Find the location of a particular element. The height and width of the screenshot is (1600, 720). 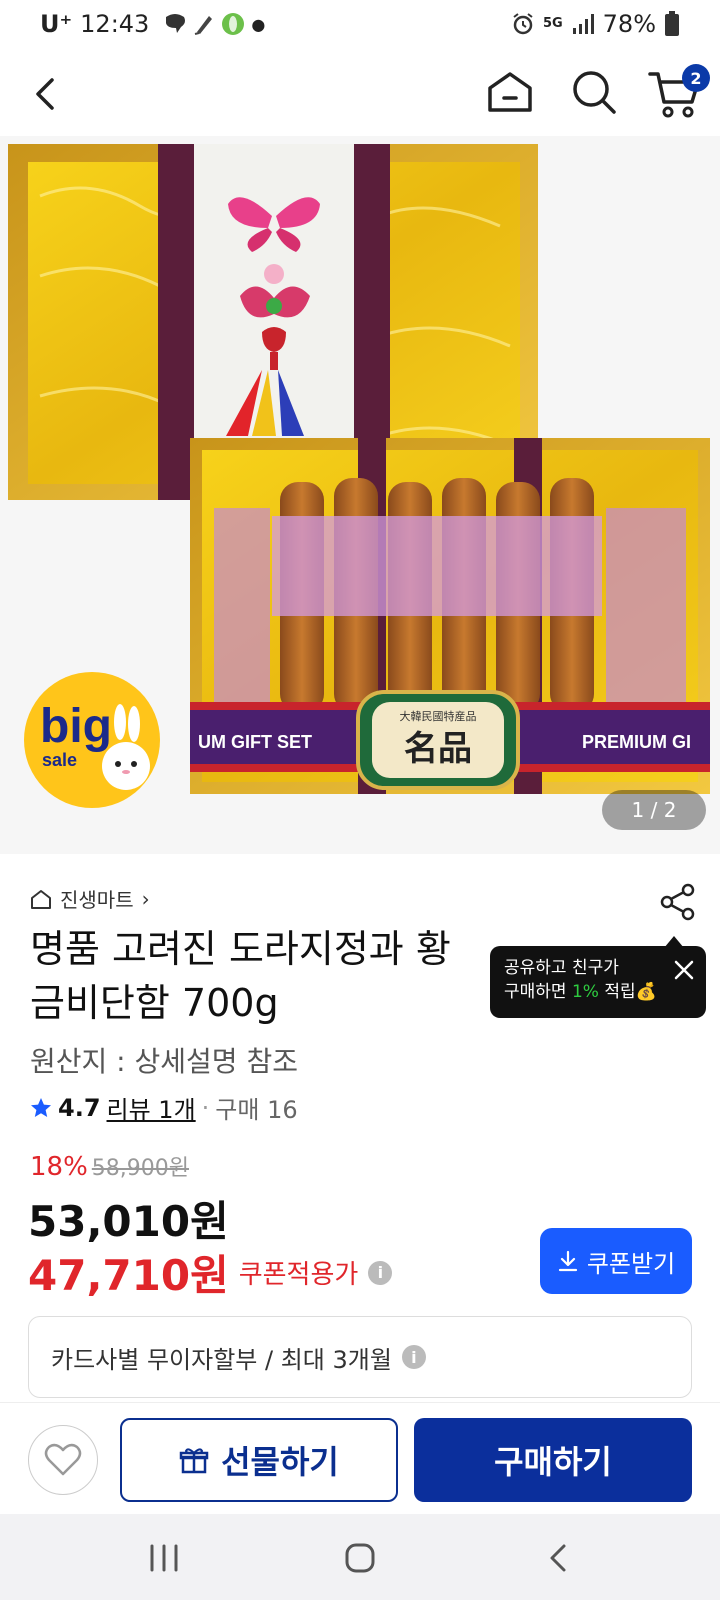

review-link: 리뷰 1개 is located at coordinates (151, 1107).